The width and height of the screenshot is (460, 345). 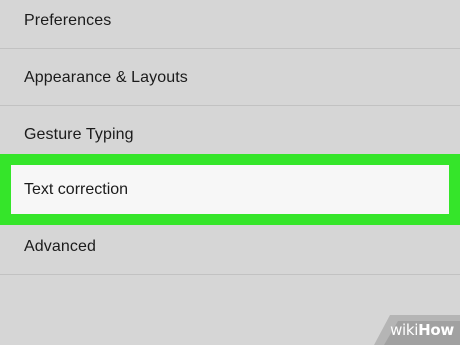 What do you see at coordinates (68, 20) in the screenshot?
I see `settings-item-label: Preferences` at bounding box center [68, 20].